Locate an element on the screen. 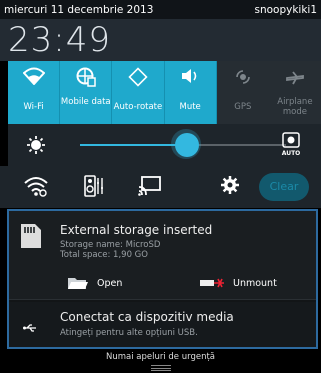 This screenshot has height=373, width=321. storage-name: Storage name: MicroSD is located at coordinates (110, 245).